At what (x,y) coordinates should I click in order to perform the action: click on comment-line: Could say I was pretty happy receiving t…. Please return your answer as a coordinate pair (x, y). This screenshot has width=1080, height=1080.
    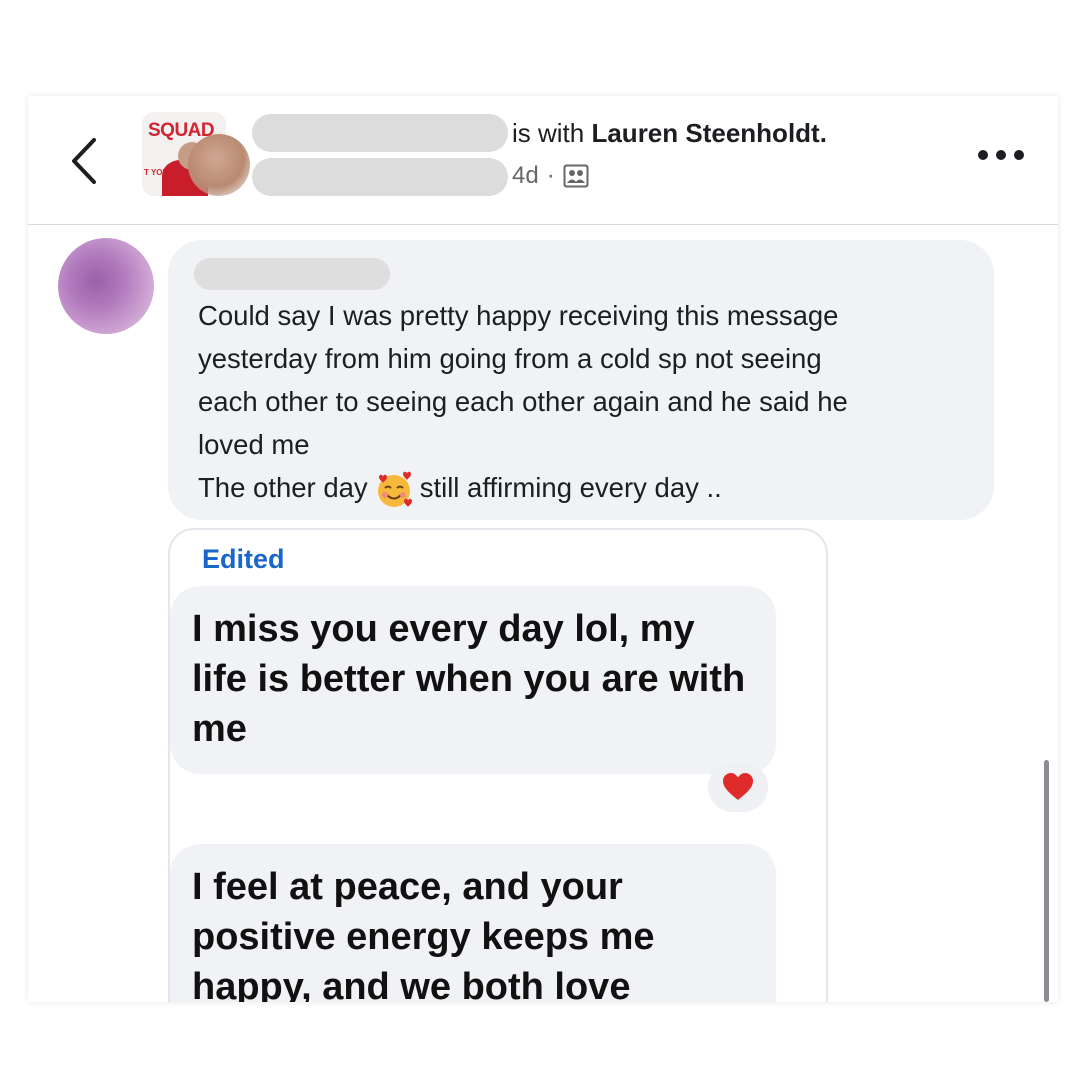
    Looking at the image, I should click on (518, 315).